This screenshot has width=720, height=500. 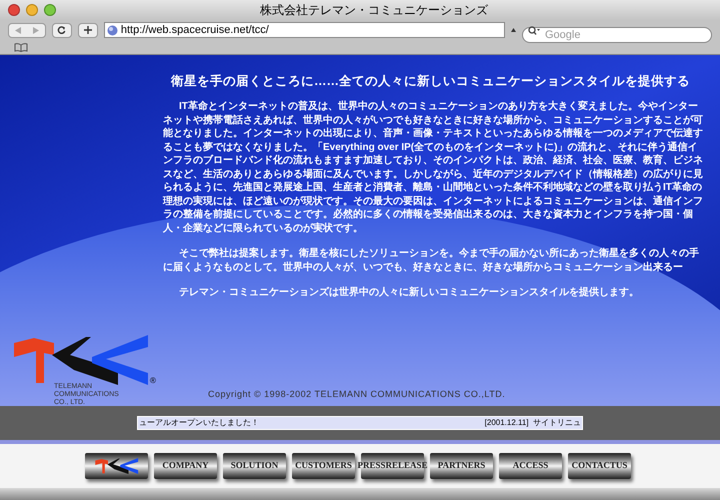 What do you see at coordinates (254, 466) in the screenshot?
I see `nav-button: SOLUTION` at bounding box center [254, 466].